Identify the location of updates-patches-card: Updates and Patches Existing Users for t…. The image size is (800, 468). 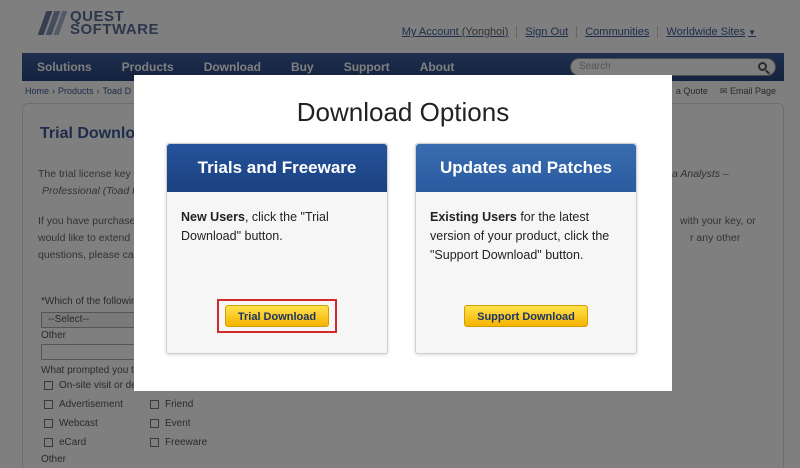
(526, 248).